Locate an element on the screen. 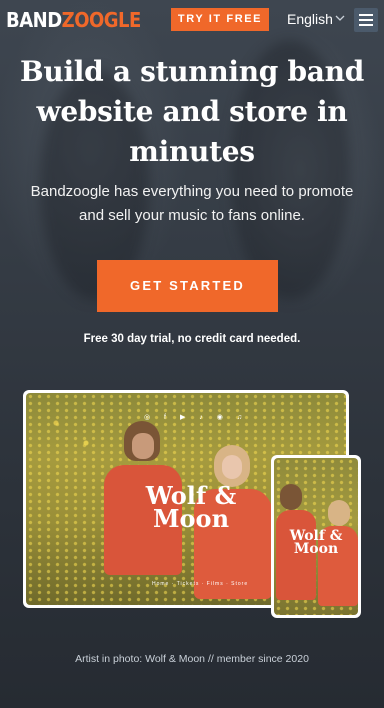 The width and height of the screenshot is (384, 708). language-selector: English is located at coordinates (310, 19).